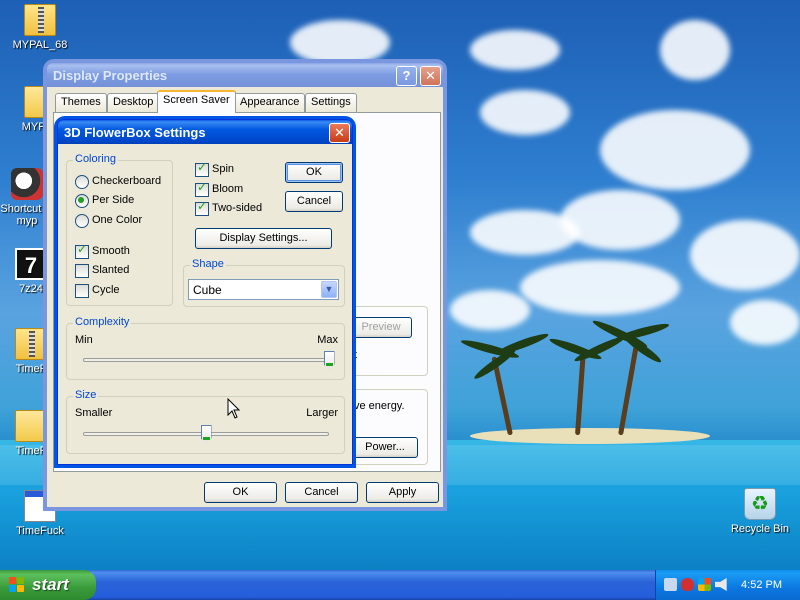 The width and height of the screenshot is (800, 600). I want to click on help-button: ?, so click(406, 76).